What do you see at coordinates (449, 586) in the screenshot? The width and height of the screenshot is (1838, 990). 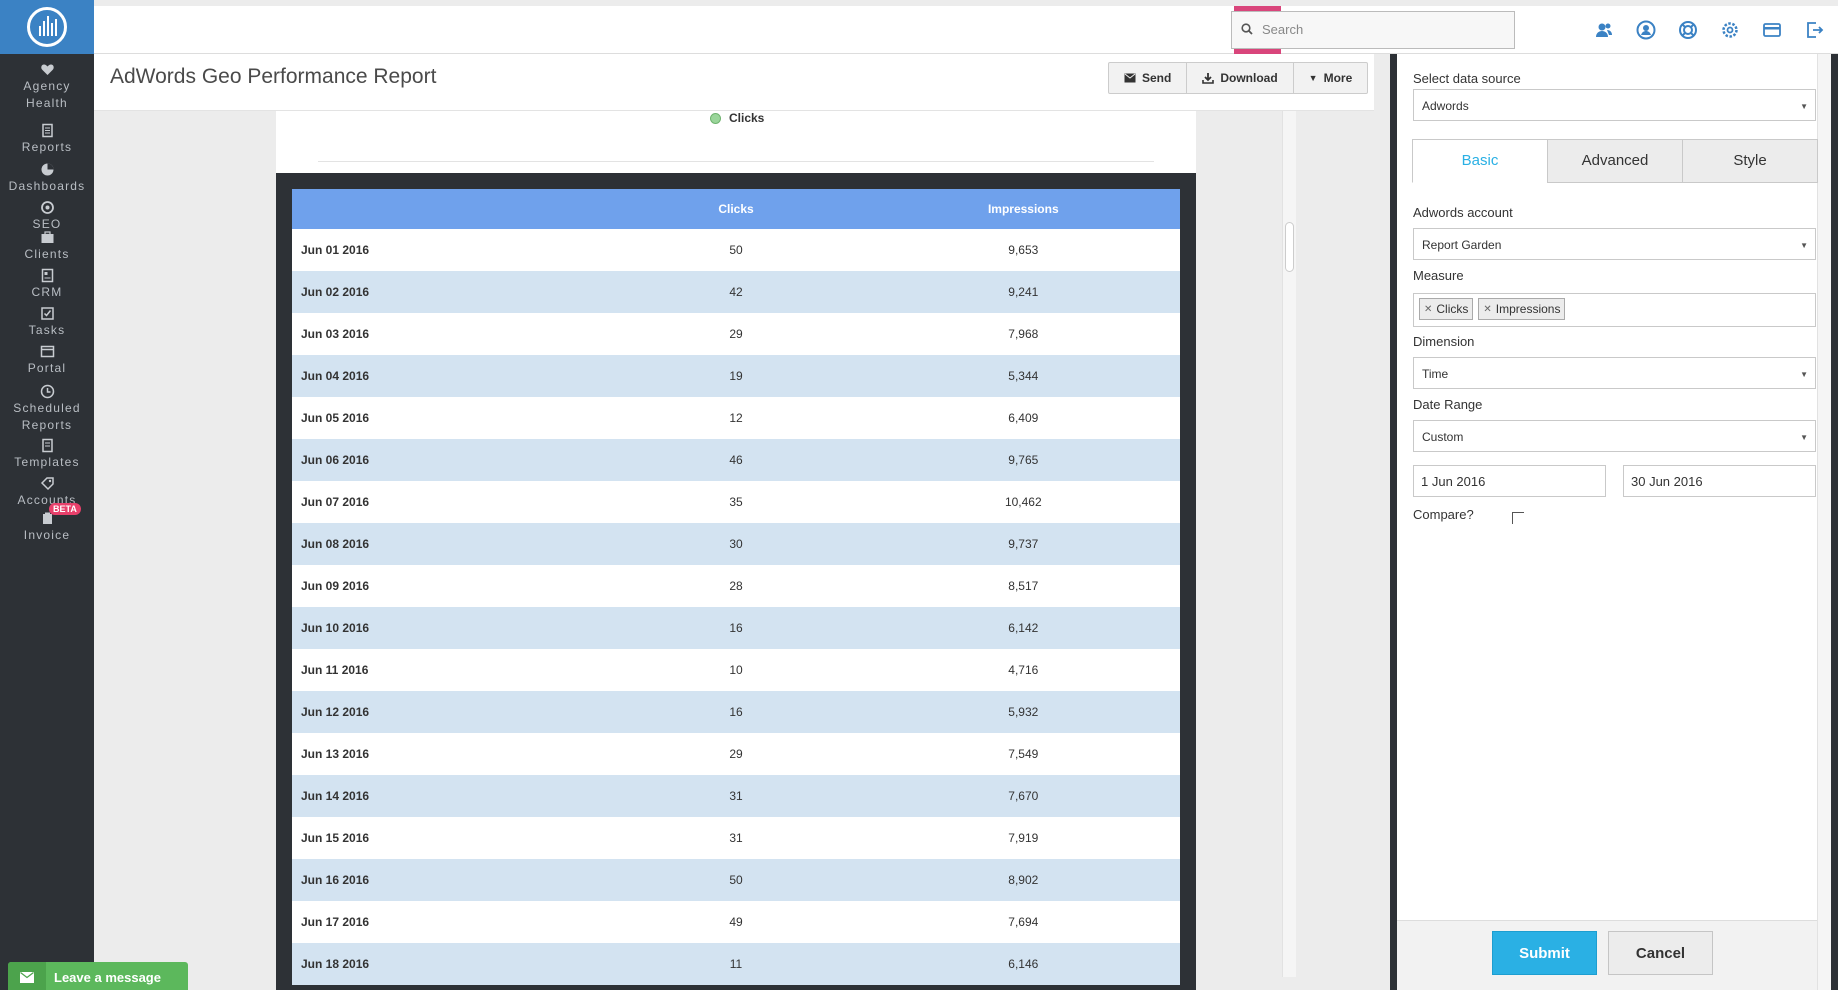 I see `date-cell: Jun 09 2016` at bounding box center [449, 586].